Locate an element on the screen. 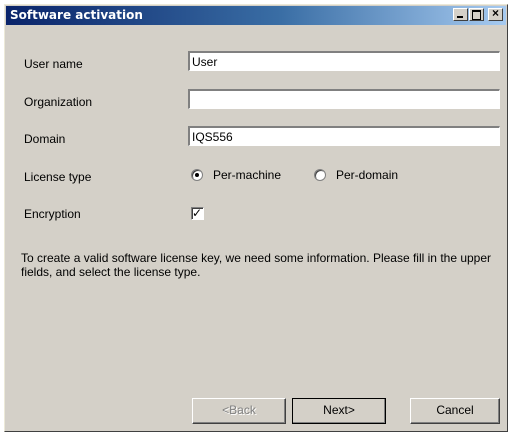 This screenshot has width=513, height=437. domain-field is located at coordinates (344, 136).